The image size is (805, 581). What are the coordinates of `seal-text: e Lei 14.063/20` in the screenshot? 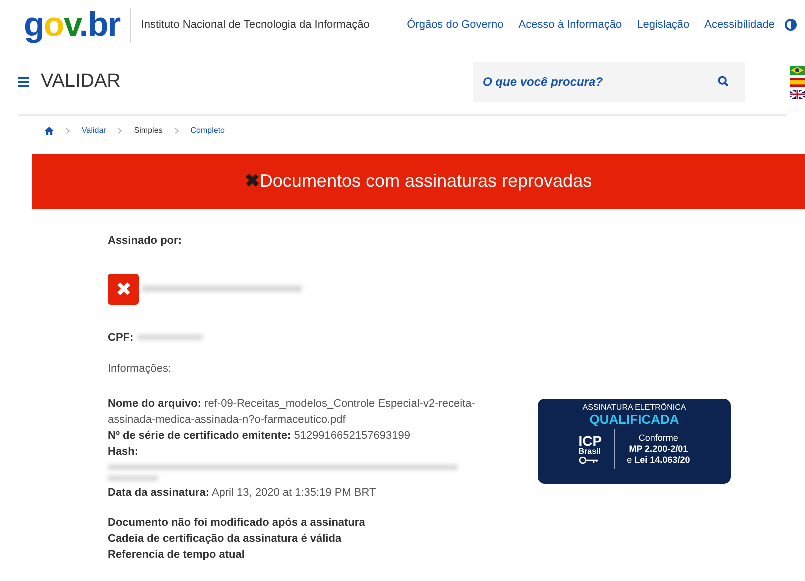 It's located at (658, 460).